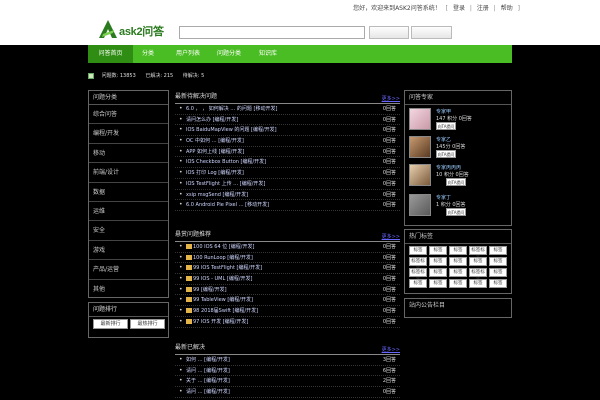  I want to click on question-title: APP 如何上线 [编程/开发], so click(215, 152).